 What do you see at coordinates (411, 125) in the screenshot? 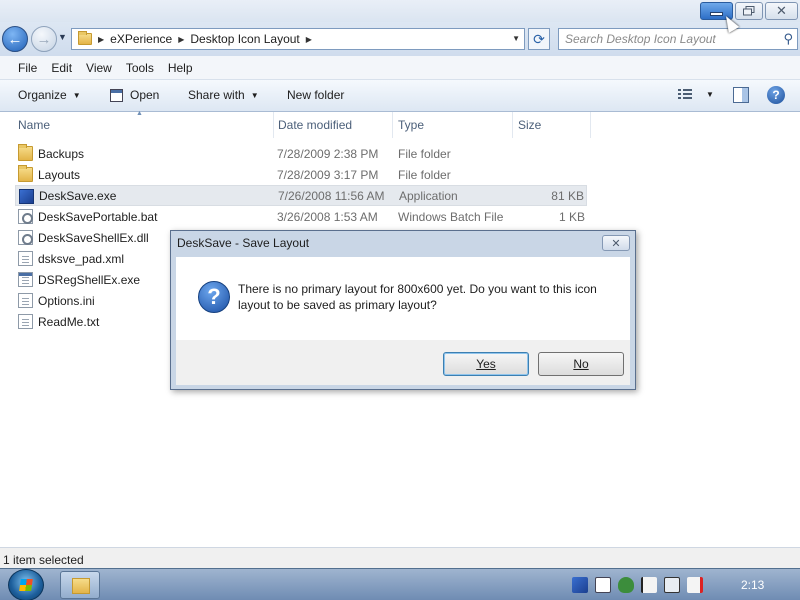
I see `column-header-type: Type` at bounding box center [411, 125].